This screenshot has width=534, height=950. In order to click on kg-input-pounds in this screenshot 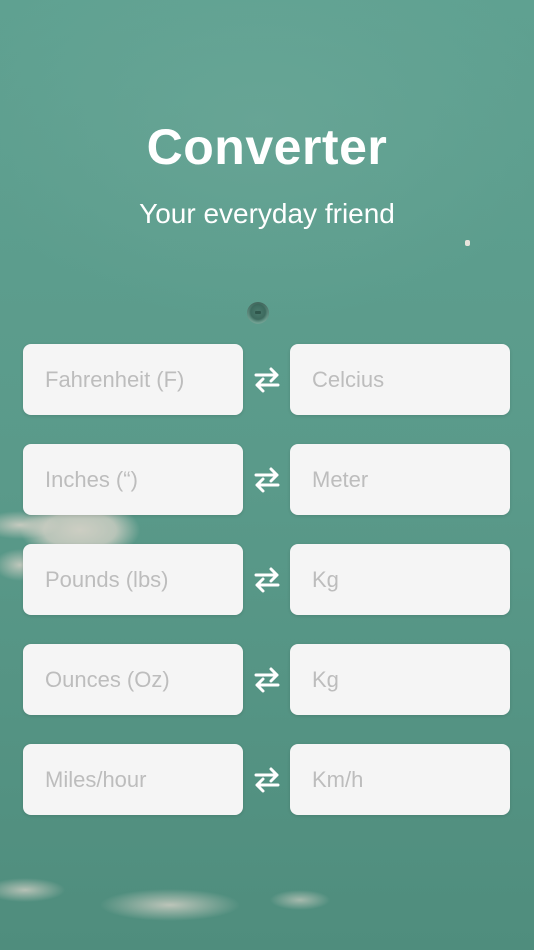, I will do `click(400, 579)`.